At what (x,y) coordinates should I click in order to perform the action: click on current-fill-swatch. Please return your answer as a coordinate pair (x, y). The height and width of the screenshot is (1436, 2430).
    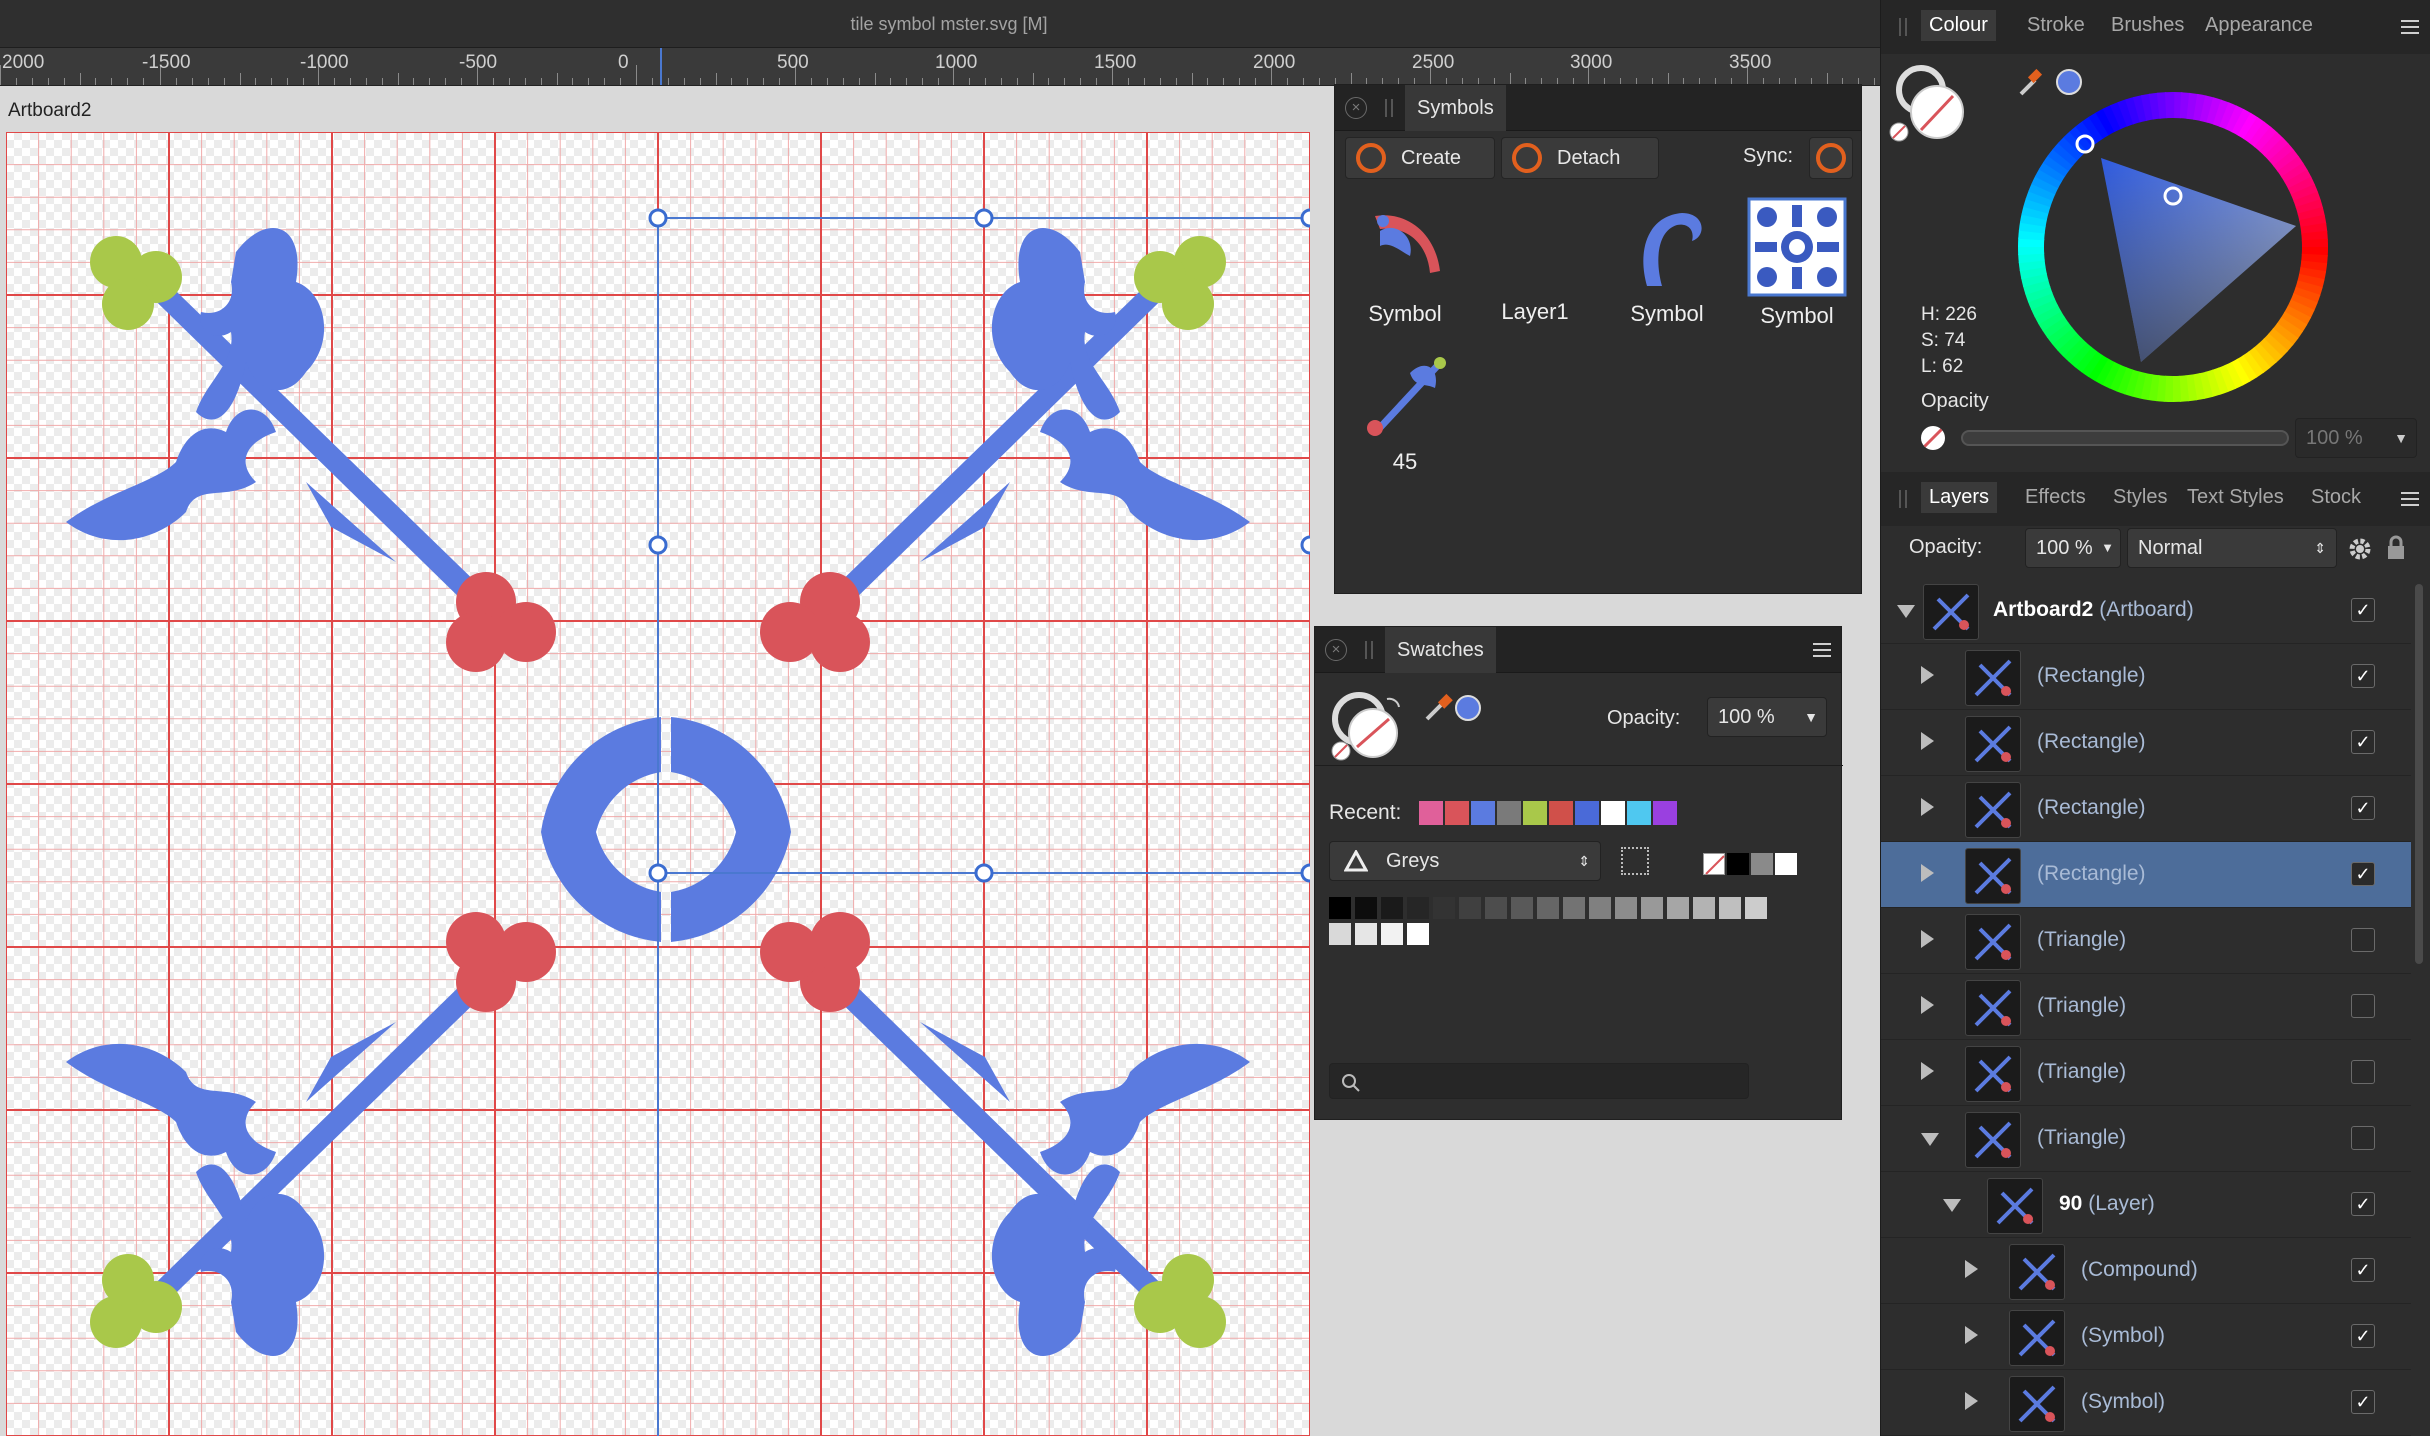
    Looking at the image, I should click on (1468, 708).